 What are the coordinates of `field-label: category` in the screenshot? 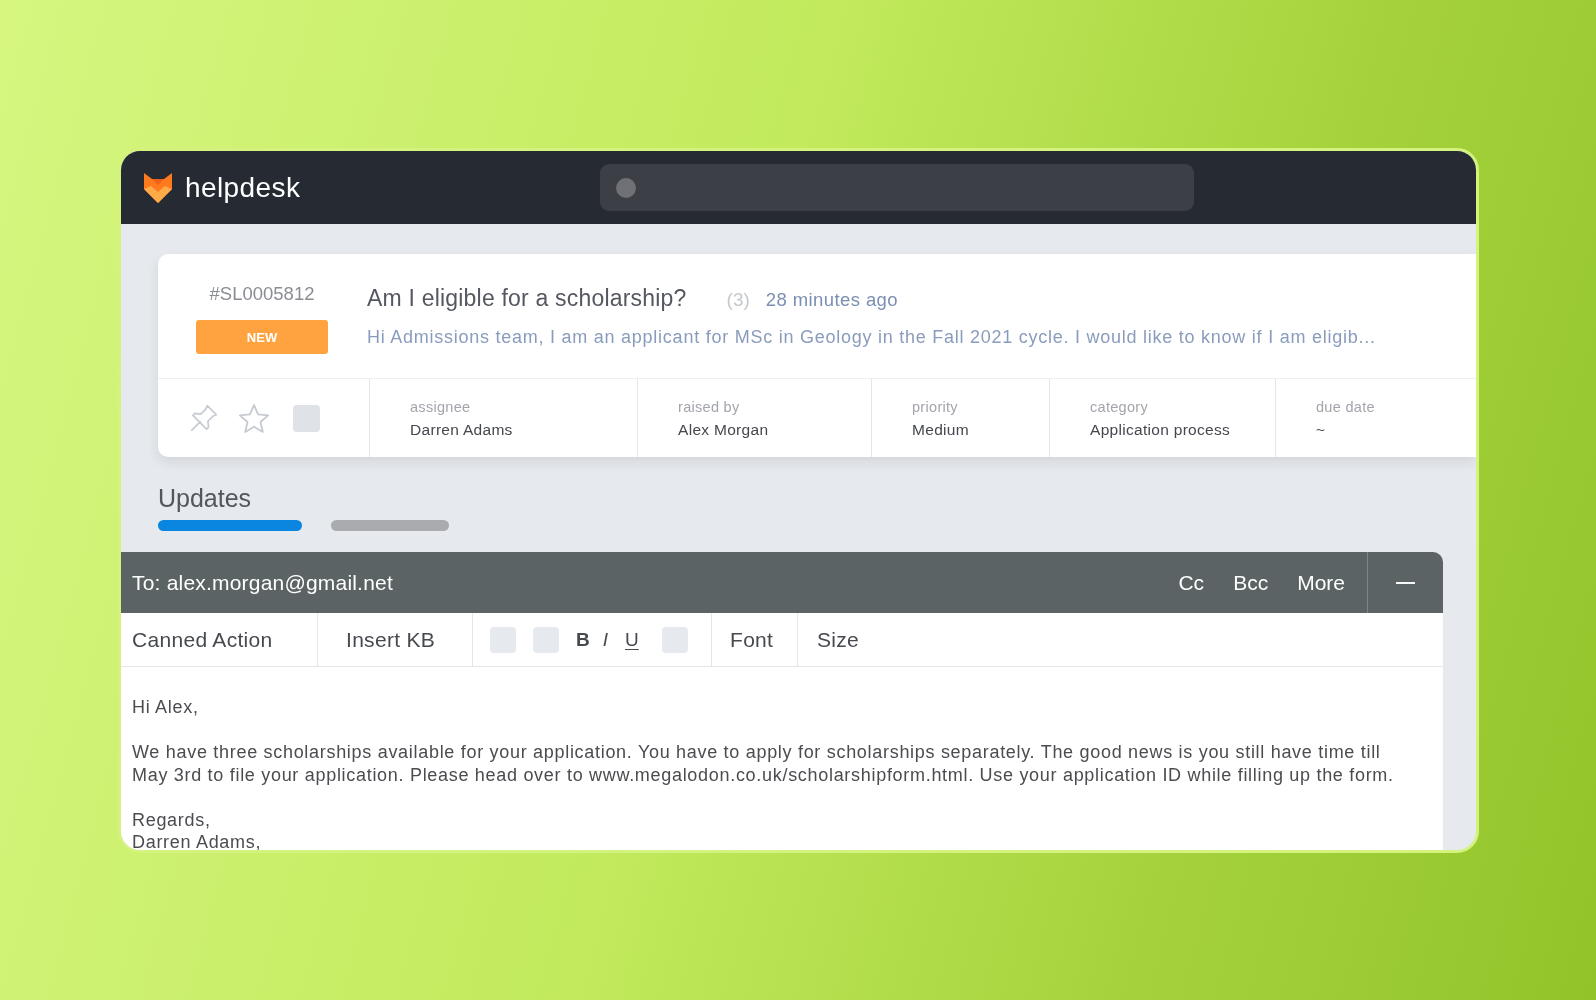 It's located at (1119, 407).